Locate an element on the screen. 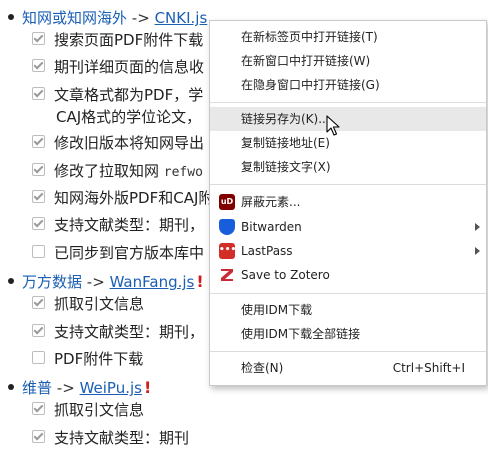  weipu-script-link: WeiPu.js is located at coordinates (111, 388).